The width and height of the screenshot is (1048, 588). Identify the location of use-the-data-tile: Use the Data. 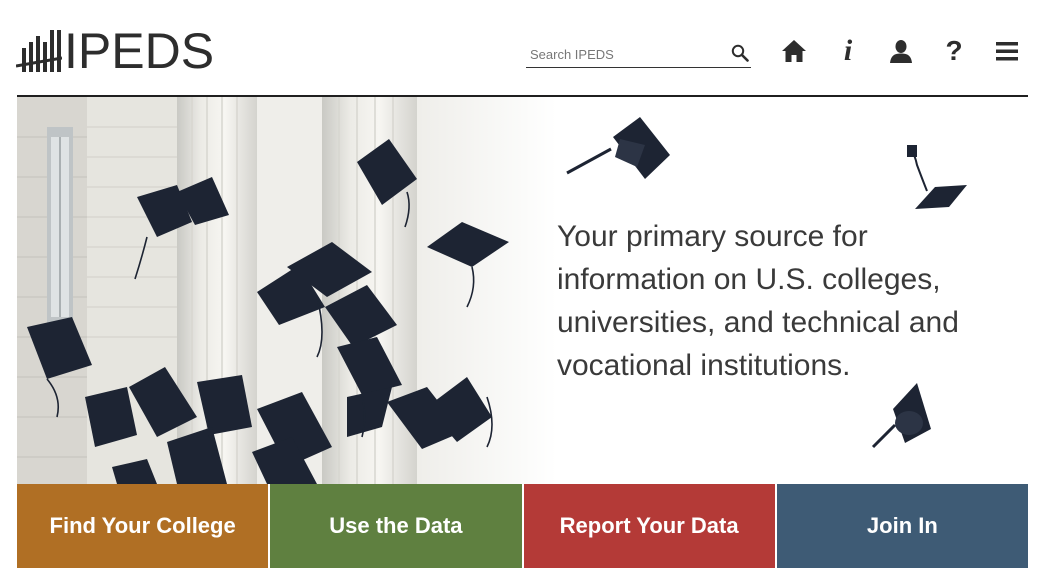
(396, 526).